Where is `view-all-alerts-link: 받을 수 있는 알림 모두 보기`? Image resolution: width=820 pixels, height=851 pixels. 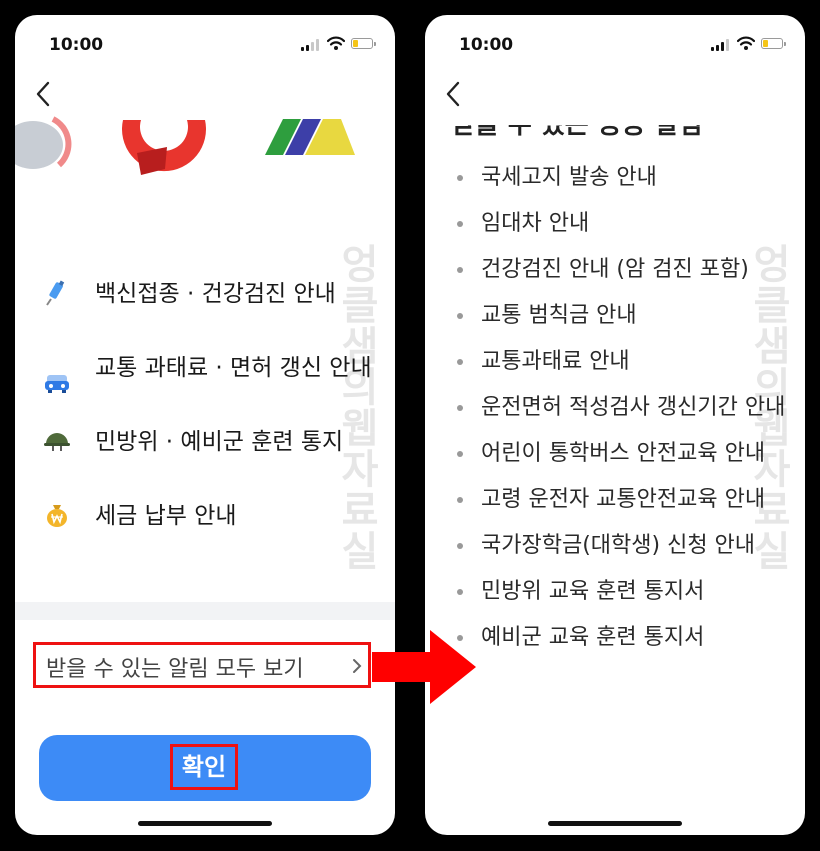 view-all-alerts-link: 받을 수 있는 알림 모두 보기 is located at coordinates (202, 665).